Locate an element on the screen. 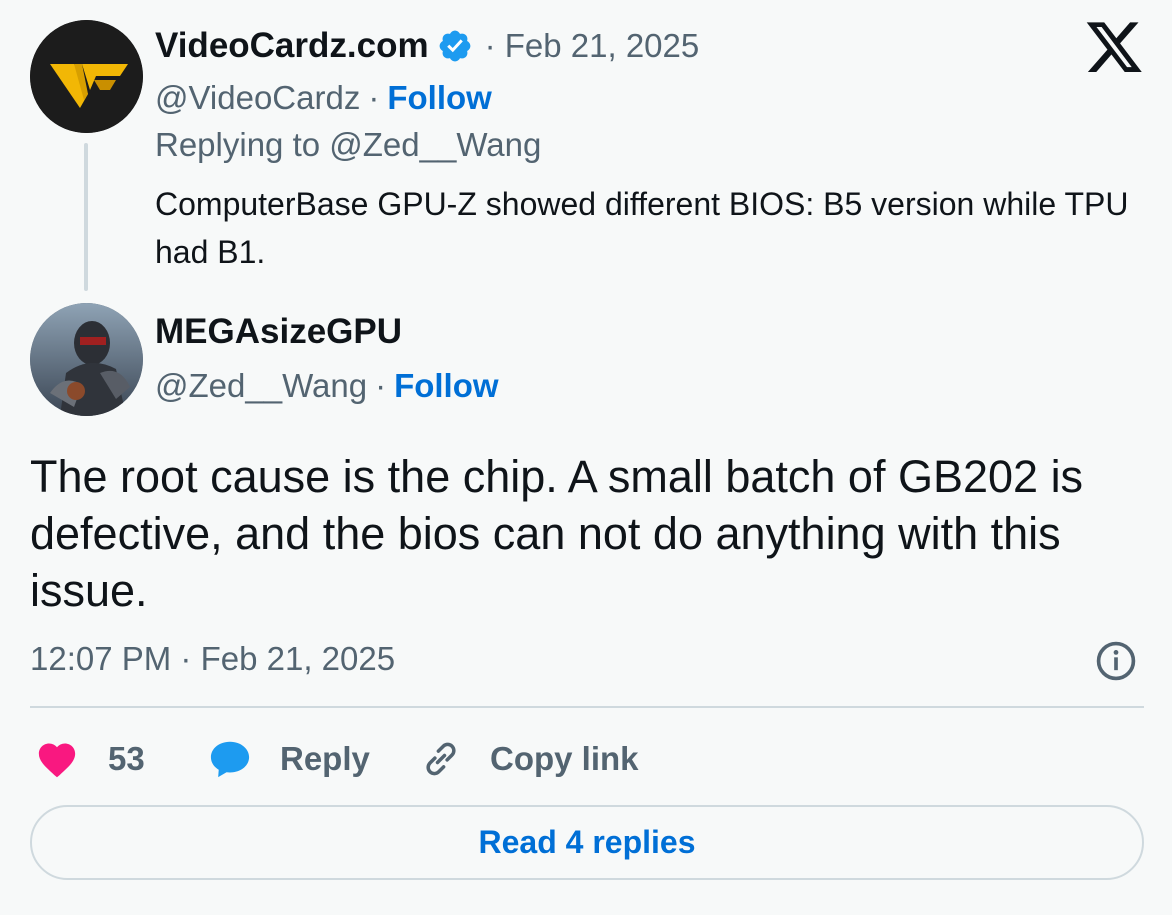 This screenshot has width=1172, height=915. copy-link-button: Copy link is located at coordinates (529, 759).